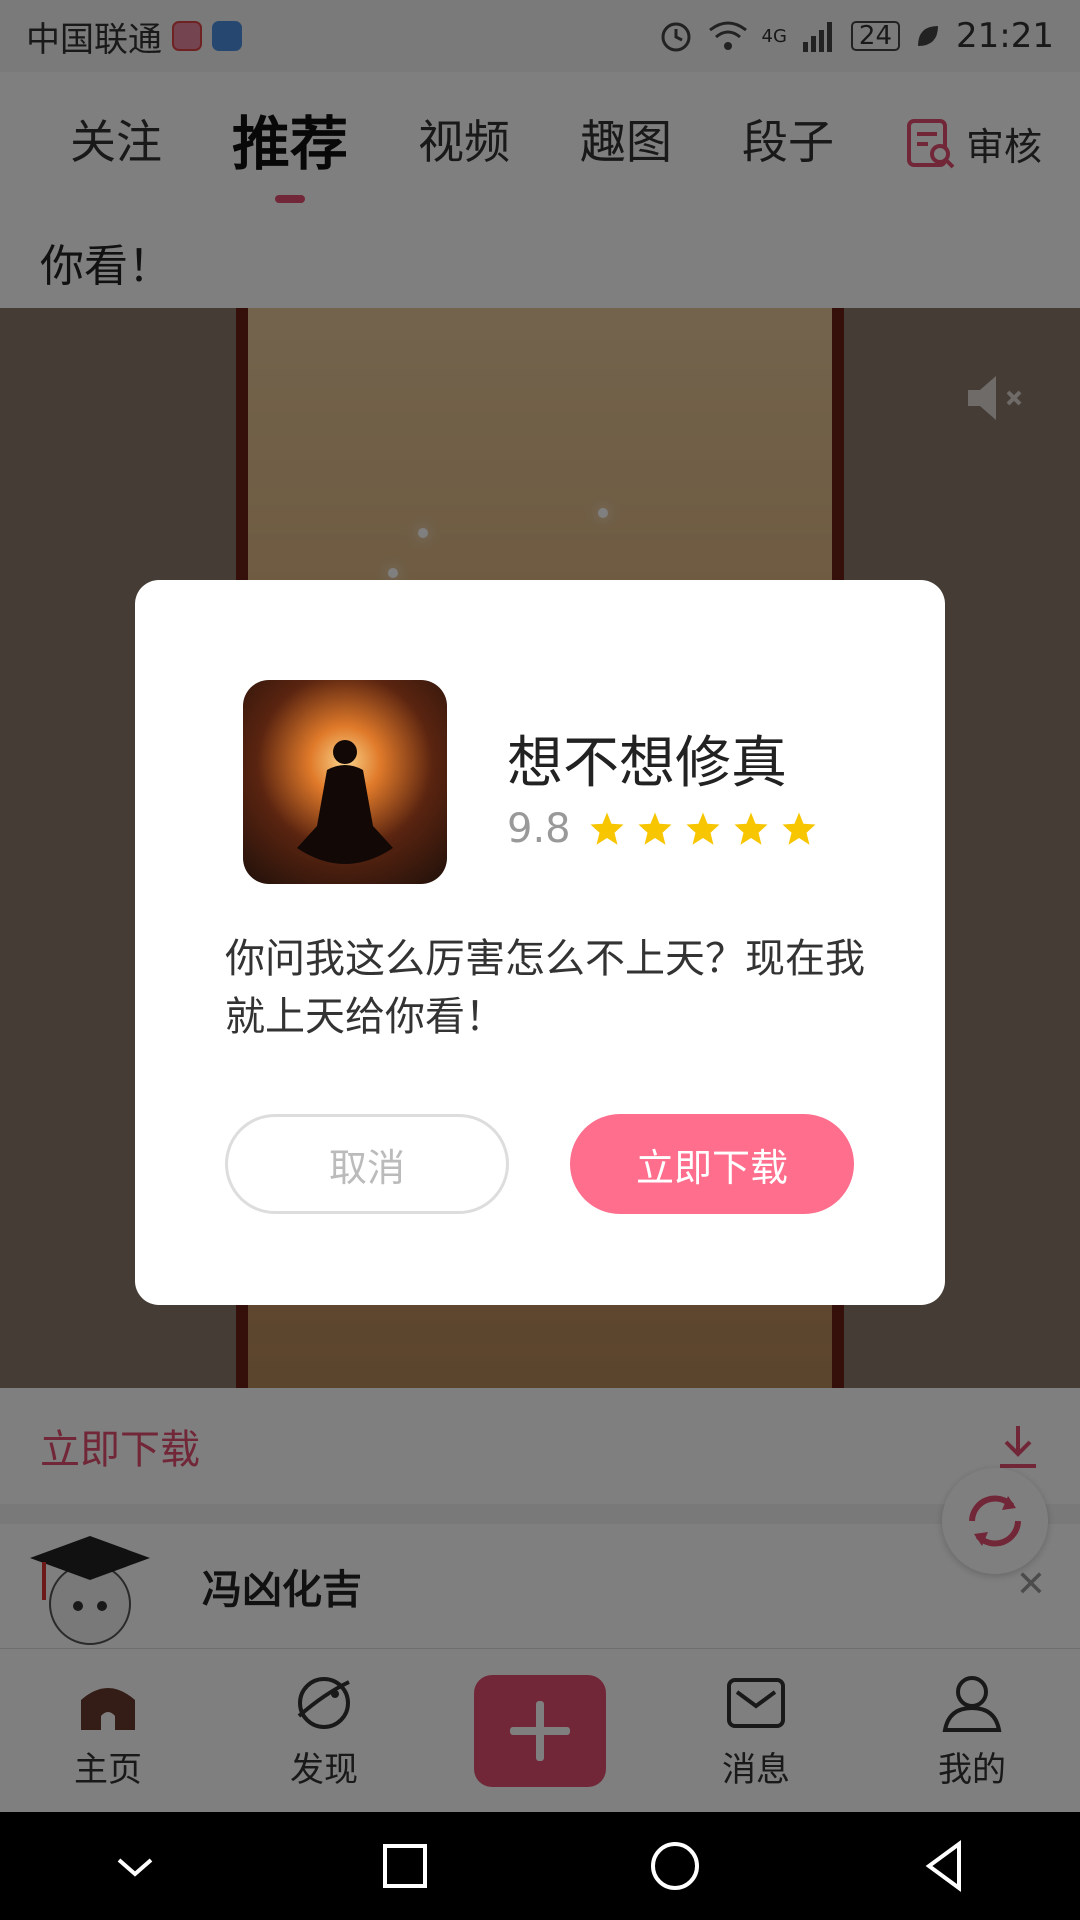  I want to click on app-icon, so click(345, 782).